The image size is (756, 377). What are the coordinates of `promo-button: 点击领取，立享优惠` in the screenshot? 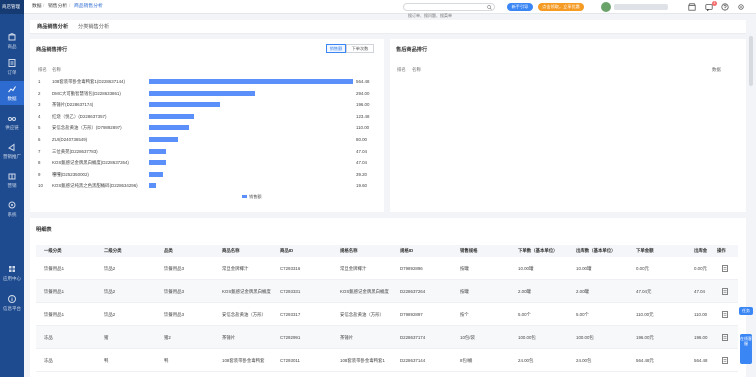 It's located at (561, 7).